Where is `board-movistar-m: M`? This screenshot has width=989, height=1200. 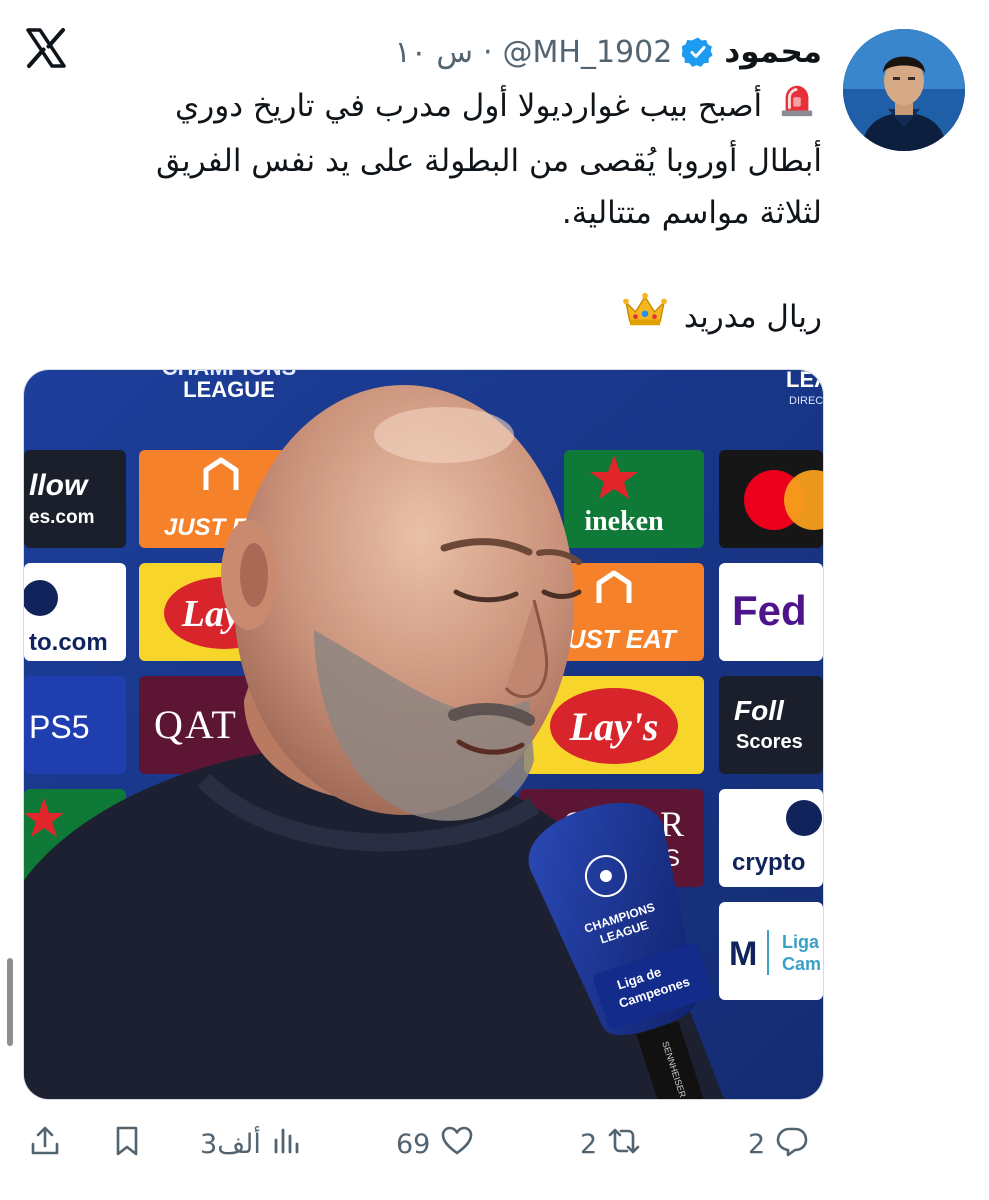 board-movistar-m: M is located at coordinates (743, 954).